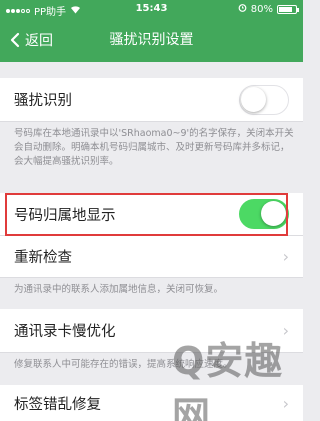 The width and height of the screenshot is (320, 421). Describe the element at coordinates (151, 100) in the screenshot. I see `harassment-id-row: 骚扰识别` at that location.